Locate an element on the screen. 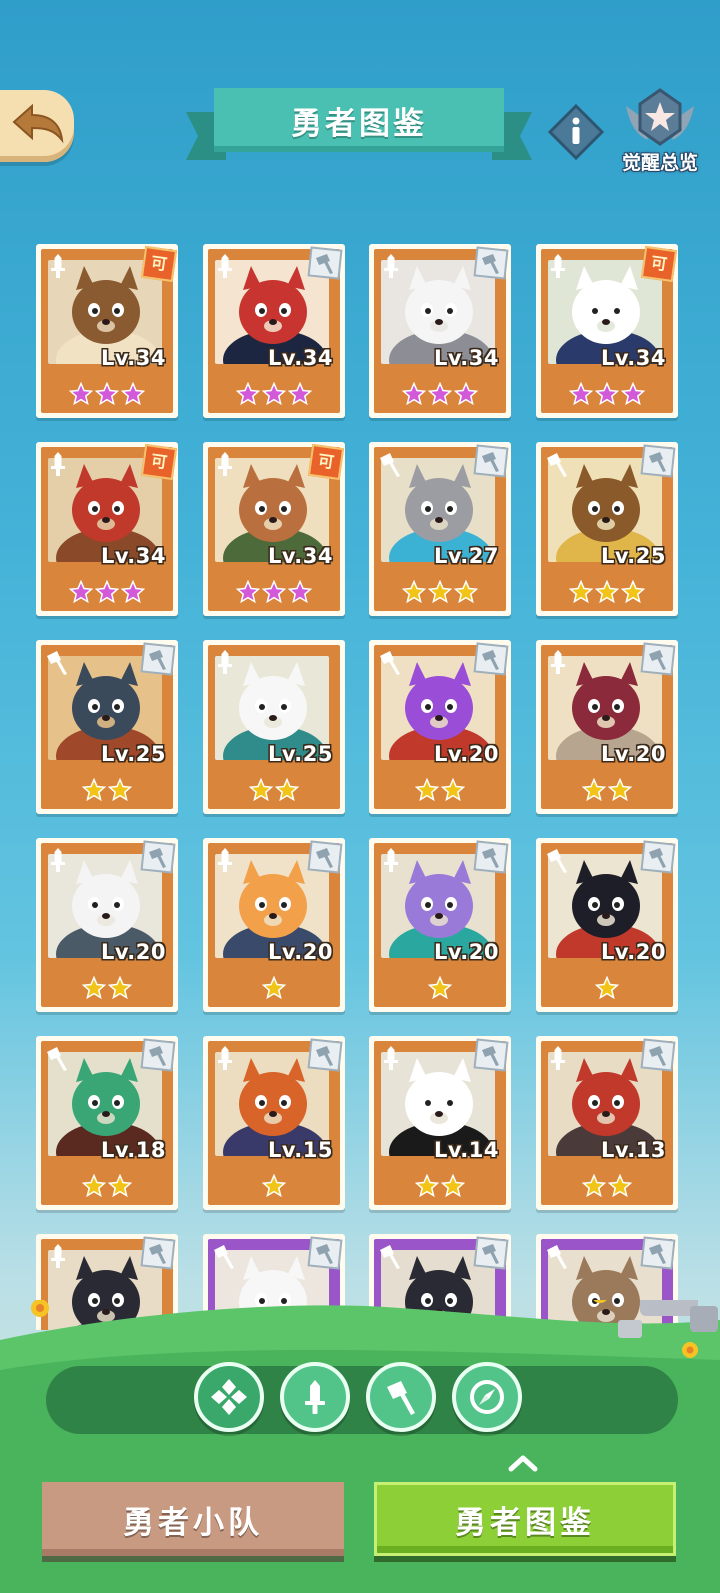  filter-hammer-button is located at coordinates (401, 1397).